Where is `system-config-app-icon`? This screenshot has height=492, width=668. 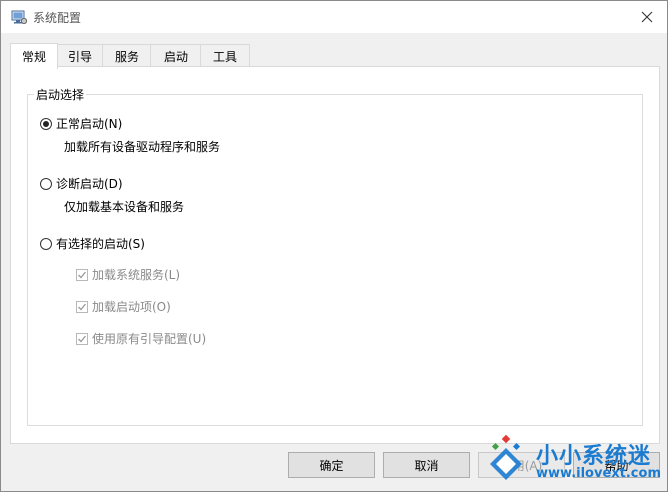
system-config-app-icon is located at coordinates (19, 17).